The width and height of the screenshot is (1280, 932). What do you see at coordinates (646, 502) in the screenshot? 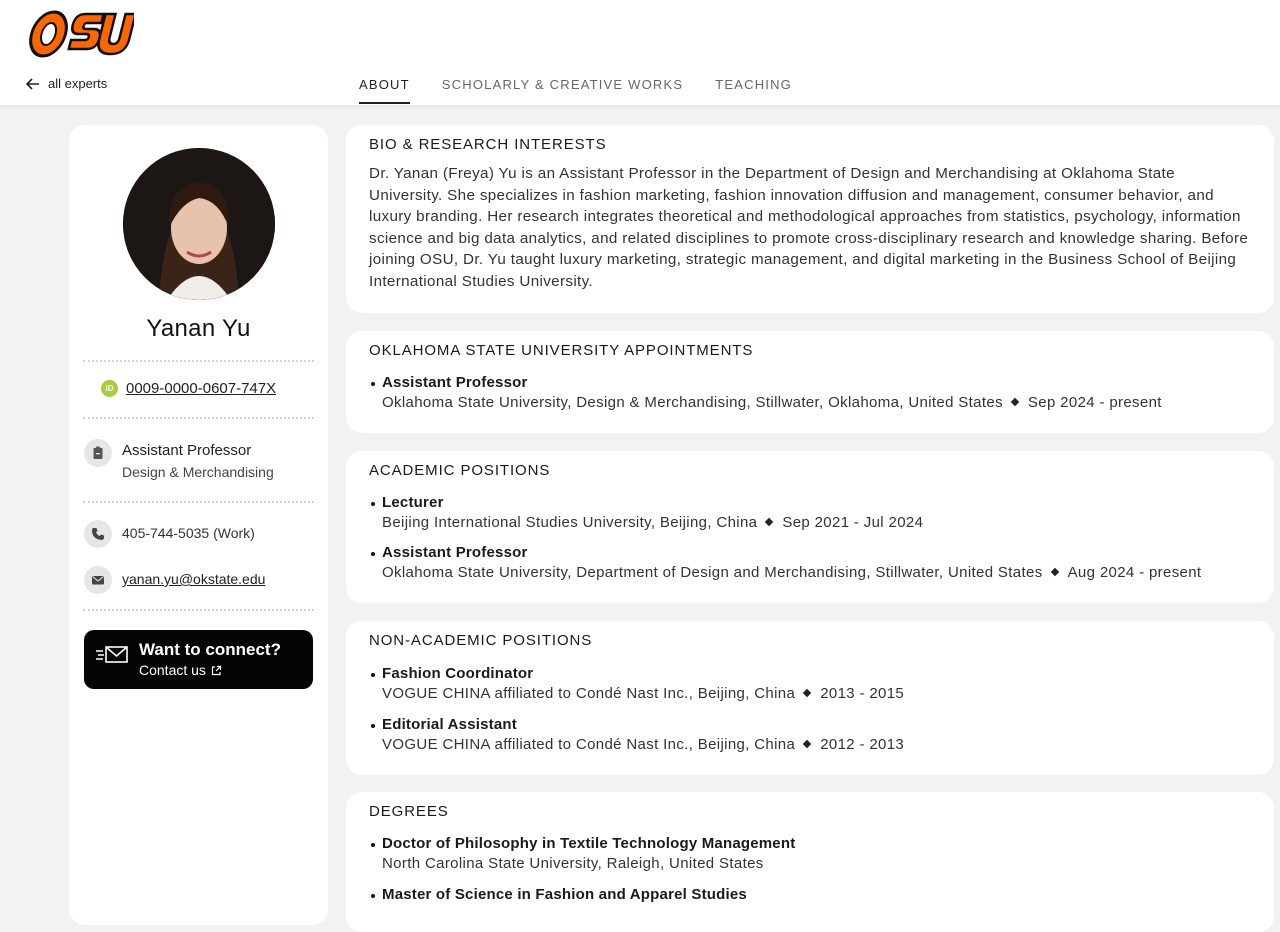
I see `entry-title: Lecturer` at bounding box center [646, 502].